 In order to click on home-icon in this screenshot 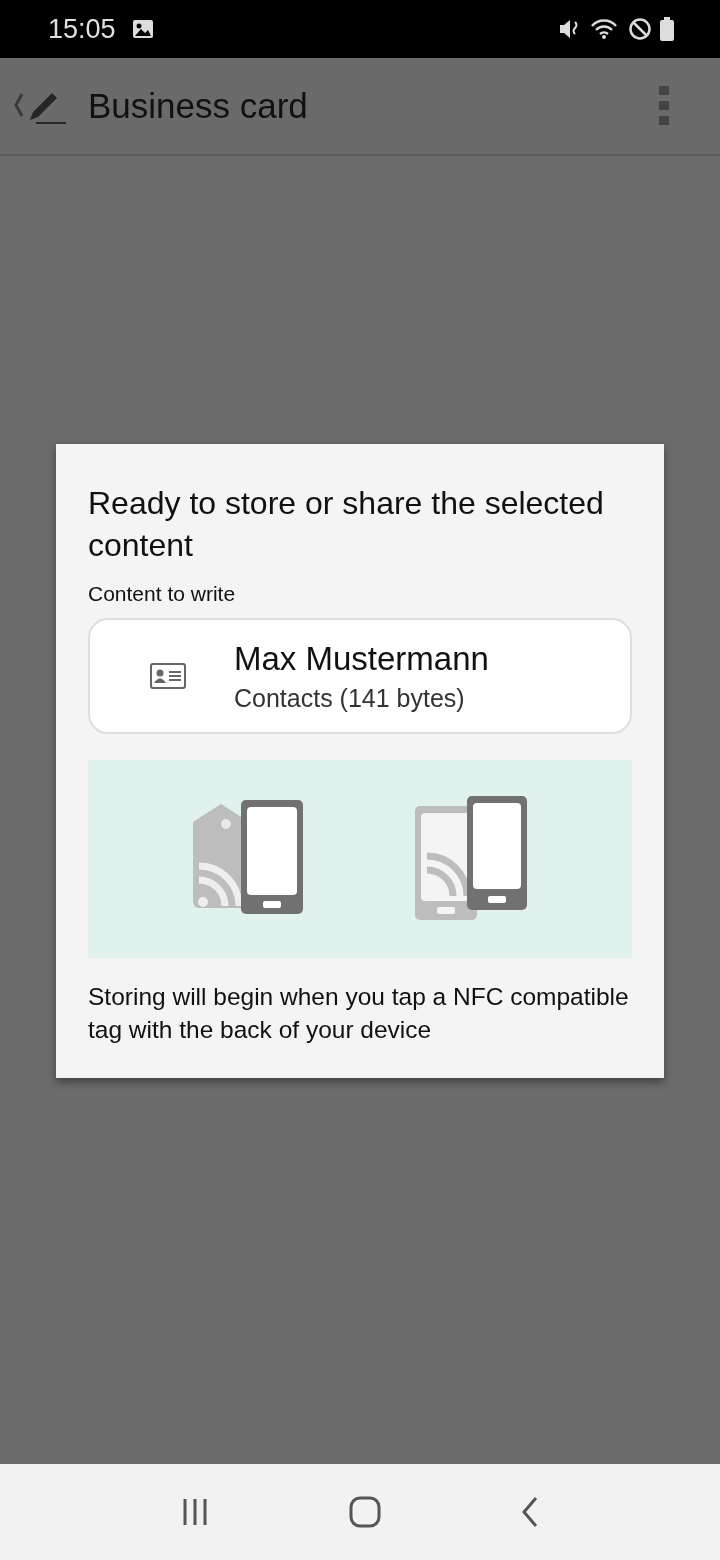, I will do `click(365, 1512)`.